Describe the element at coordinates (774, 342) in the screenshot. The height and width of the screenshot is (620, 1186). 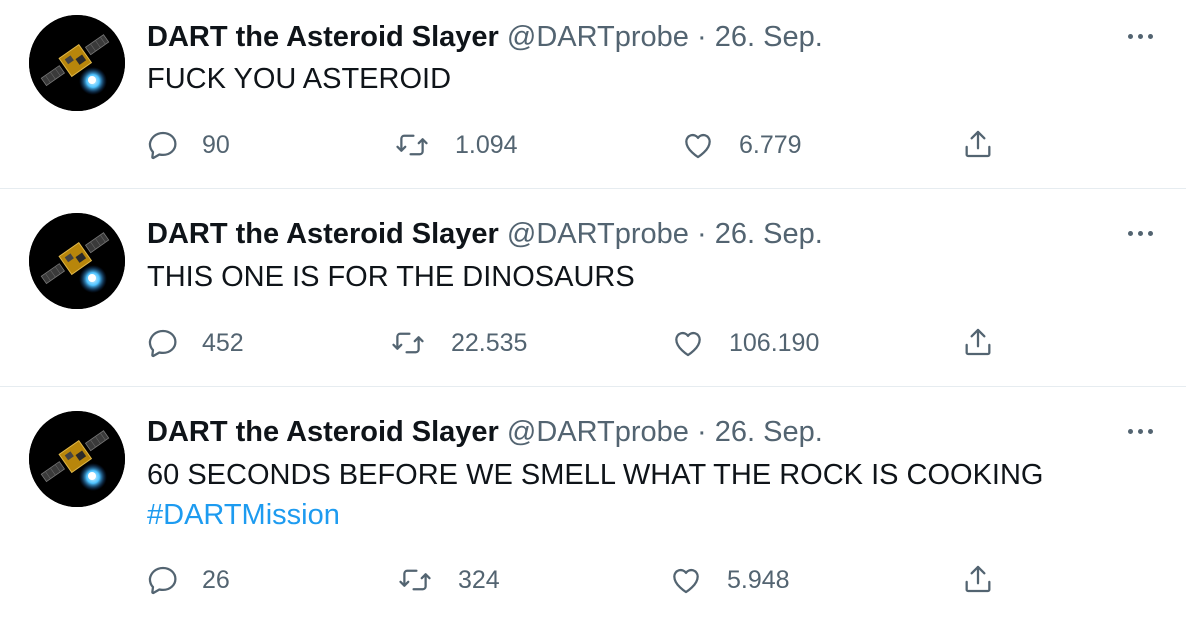
I see `like-count: 106.190` at that location.